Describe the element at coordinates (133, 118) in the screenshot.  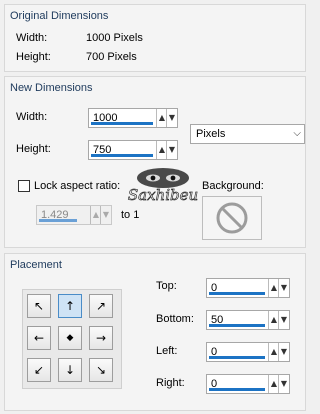
I see `width-spinner: ▲ ▼` at that location.